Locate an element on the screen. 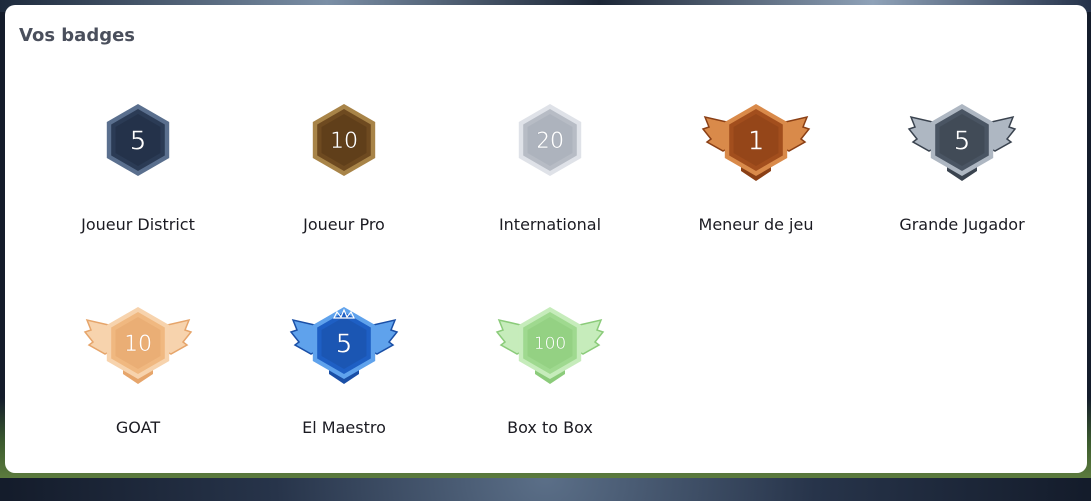 This screenshot has height=501, width=1091. badge-label: Joueur District is located at coordinates (138, 224).